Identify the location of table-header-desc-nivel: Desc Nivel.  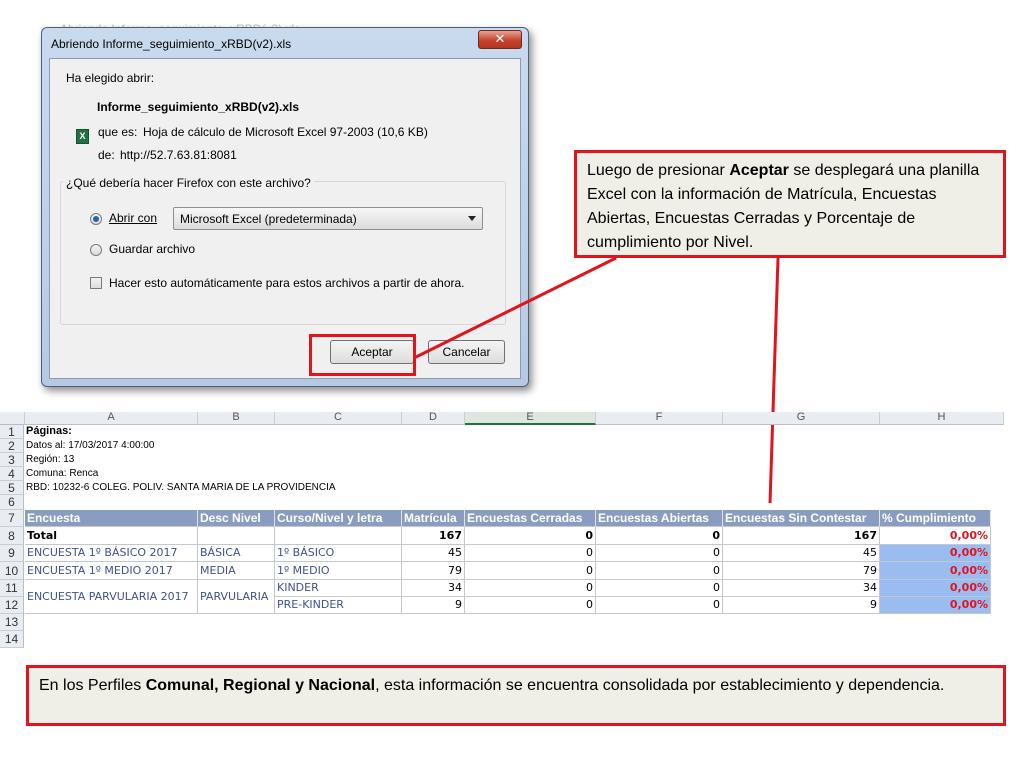
(236, 518).